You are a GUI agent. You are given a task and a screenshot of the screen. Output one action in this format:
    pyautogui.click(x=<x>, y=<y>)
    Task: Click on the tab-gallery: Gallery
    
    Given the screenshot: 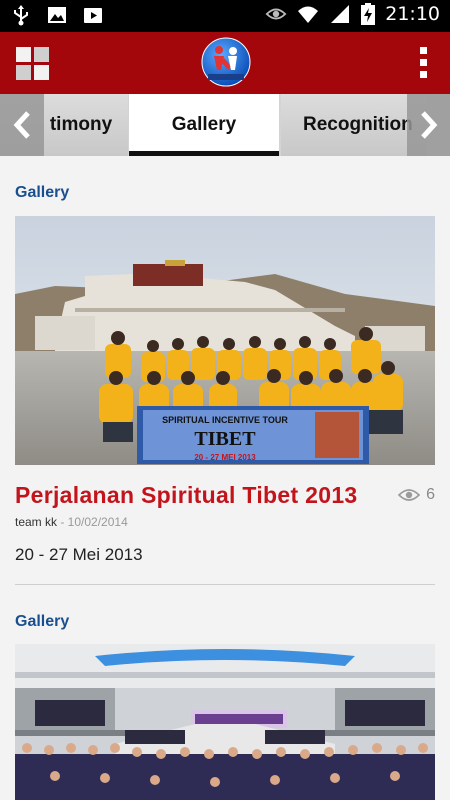 What is the action you would take?
    pyautogui.click(x=204, y=125)
    